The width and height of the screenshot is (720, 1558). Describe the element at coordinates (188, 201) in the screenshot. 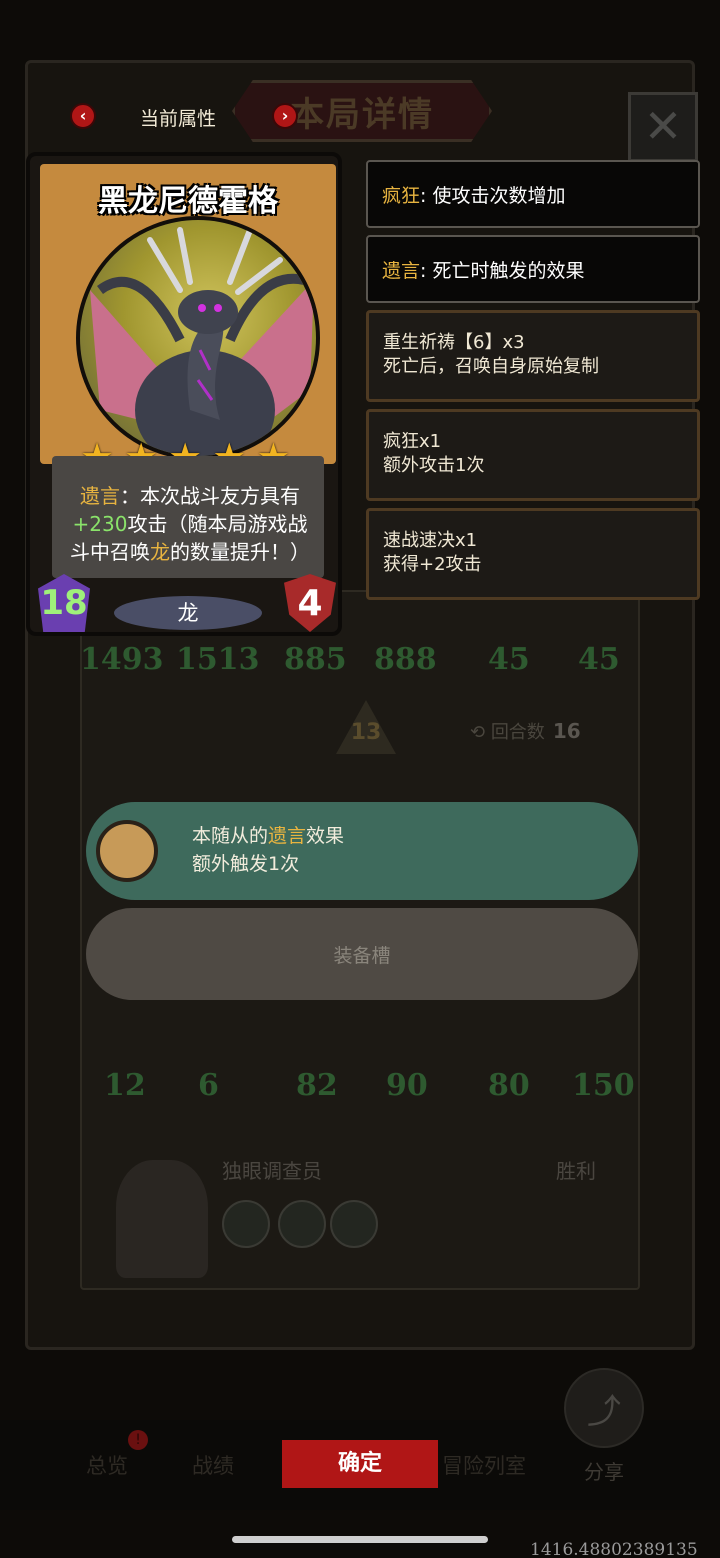

I see `card-name: 黑龙尼德霍格` at that location.